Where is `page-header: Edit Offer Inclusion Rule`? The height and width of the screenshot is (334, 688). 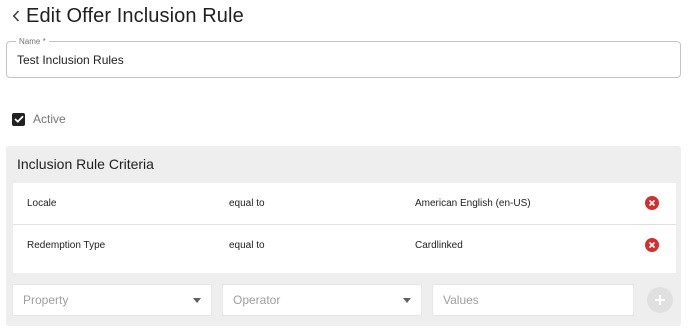 page-header: Edit Offer Inclusion Rule is located at coordinates (126, 16).